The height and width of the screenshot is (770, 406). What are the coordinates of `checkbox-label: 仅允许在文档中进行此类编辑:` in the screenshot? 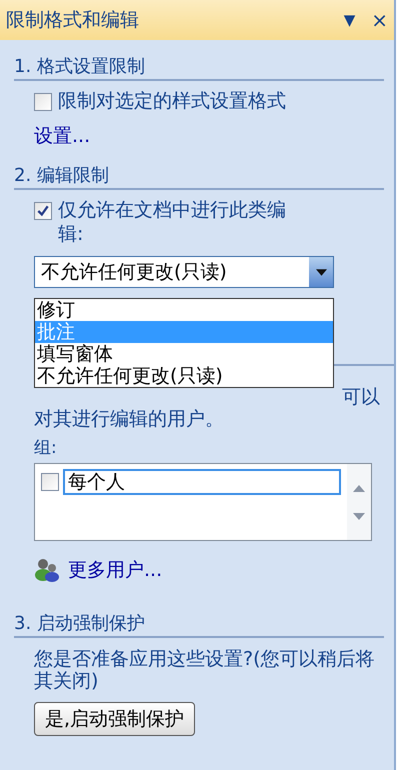 It's located at (172, 222).